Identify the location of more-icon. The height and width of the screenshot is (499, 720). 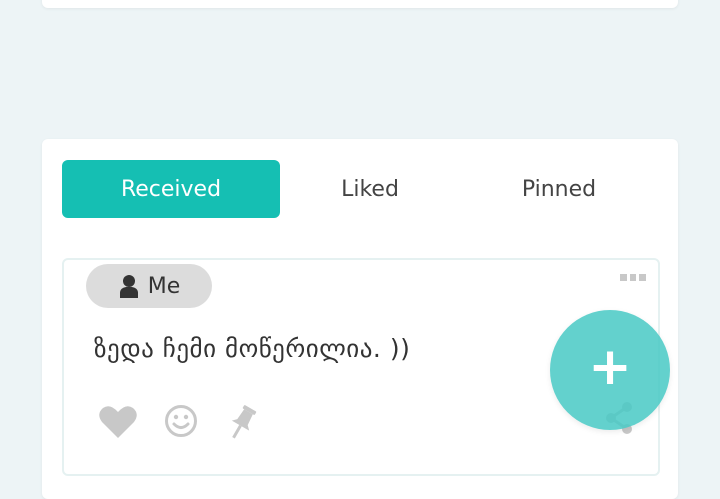
(633, 278).